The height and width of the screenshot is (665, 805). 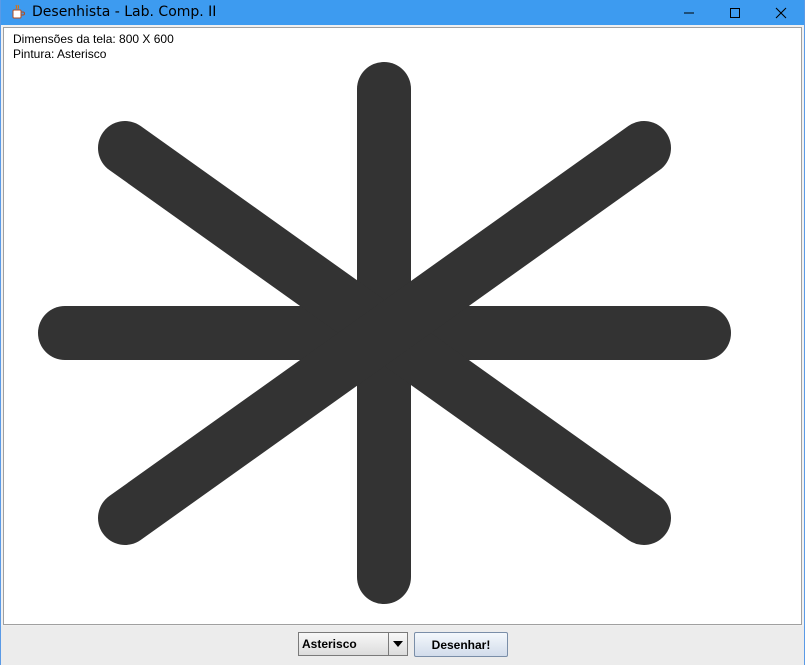 What do you see at coordinates (402, 12) in the screenshot?
I see `title-bar: Desenhista - Lab. Comp. II` at bounding box center [402, 12].